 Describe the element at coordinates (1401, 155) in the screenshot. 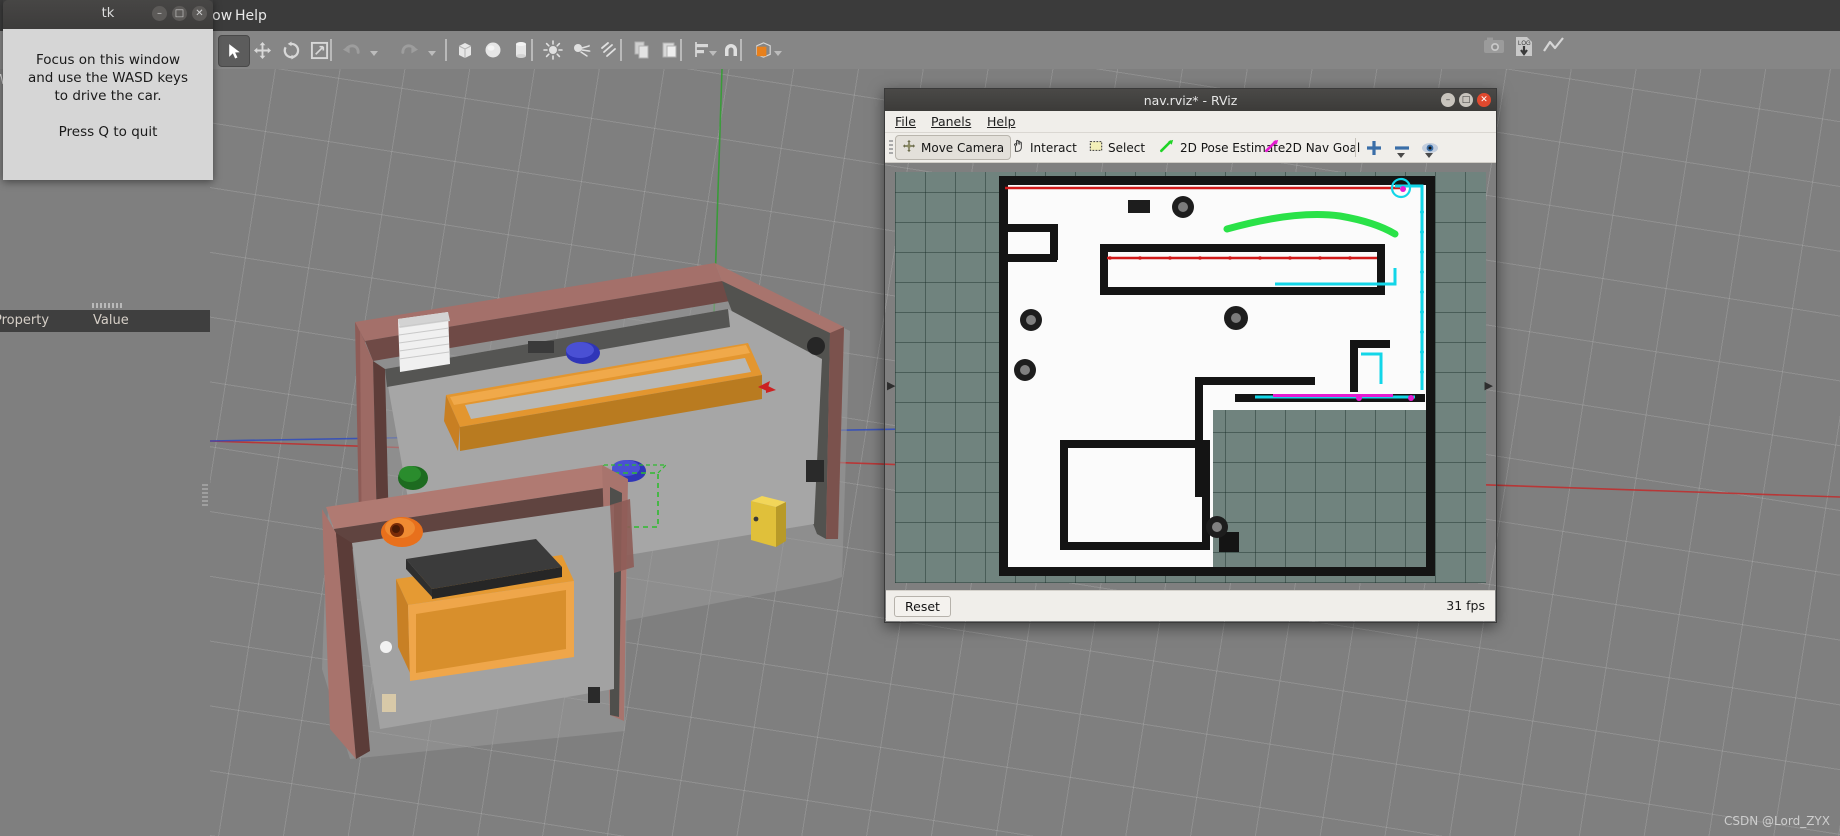

I see `measure-dropdown-caret` at that location.